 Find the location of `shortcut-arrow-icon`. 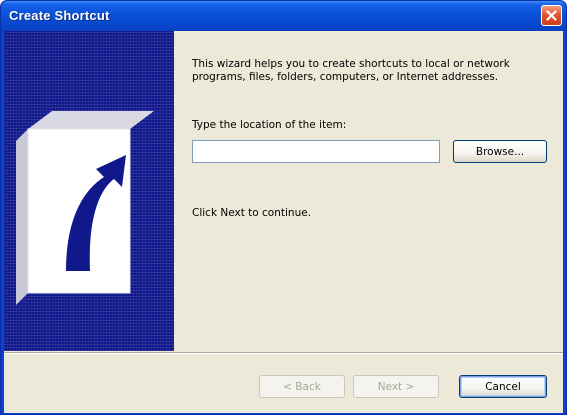

shortcut-arrow-icon is located at coordinates (85, 208).